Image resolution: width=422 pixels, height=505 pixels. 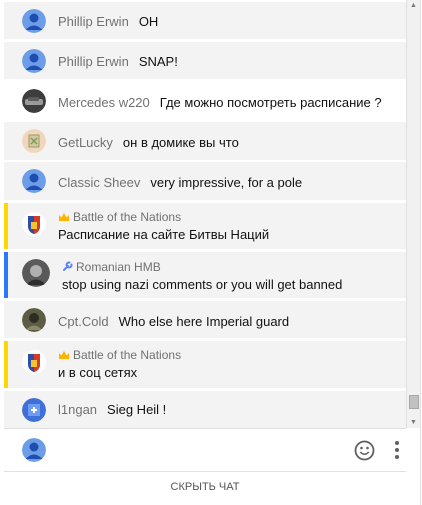 What do you see at coordinates (67, 268) in the screenshot?
I see `wrench-icon` at bounding box center [67, 268].